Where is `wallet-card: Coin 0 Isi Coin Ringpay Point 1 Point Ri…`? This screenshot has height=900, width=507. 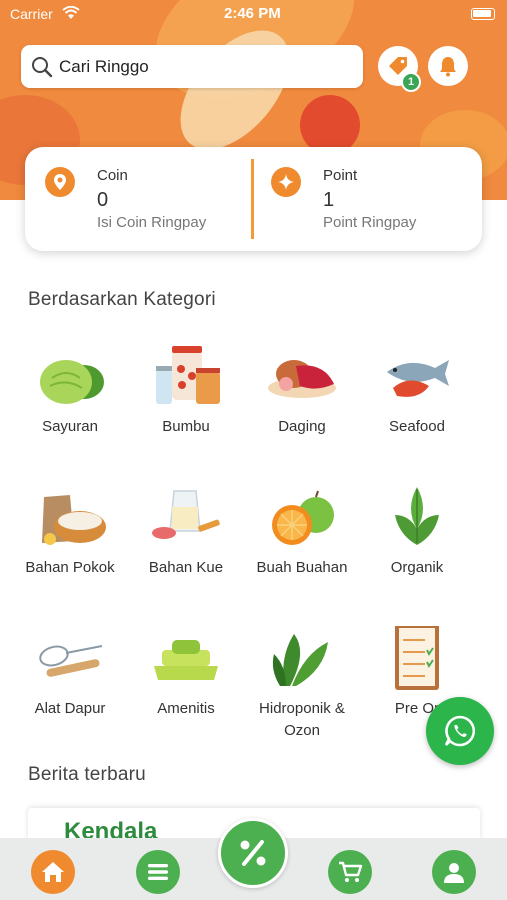
wallet-card: Coin 0 Isi Coin Ringpay Point 1 Point Ri… is located at coordinates (253, 199).